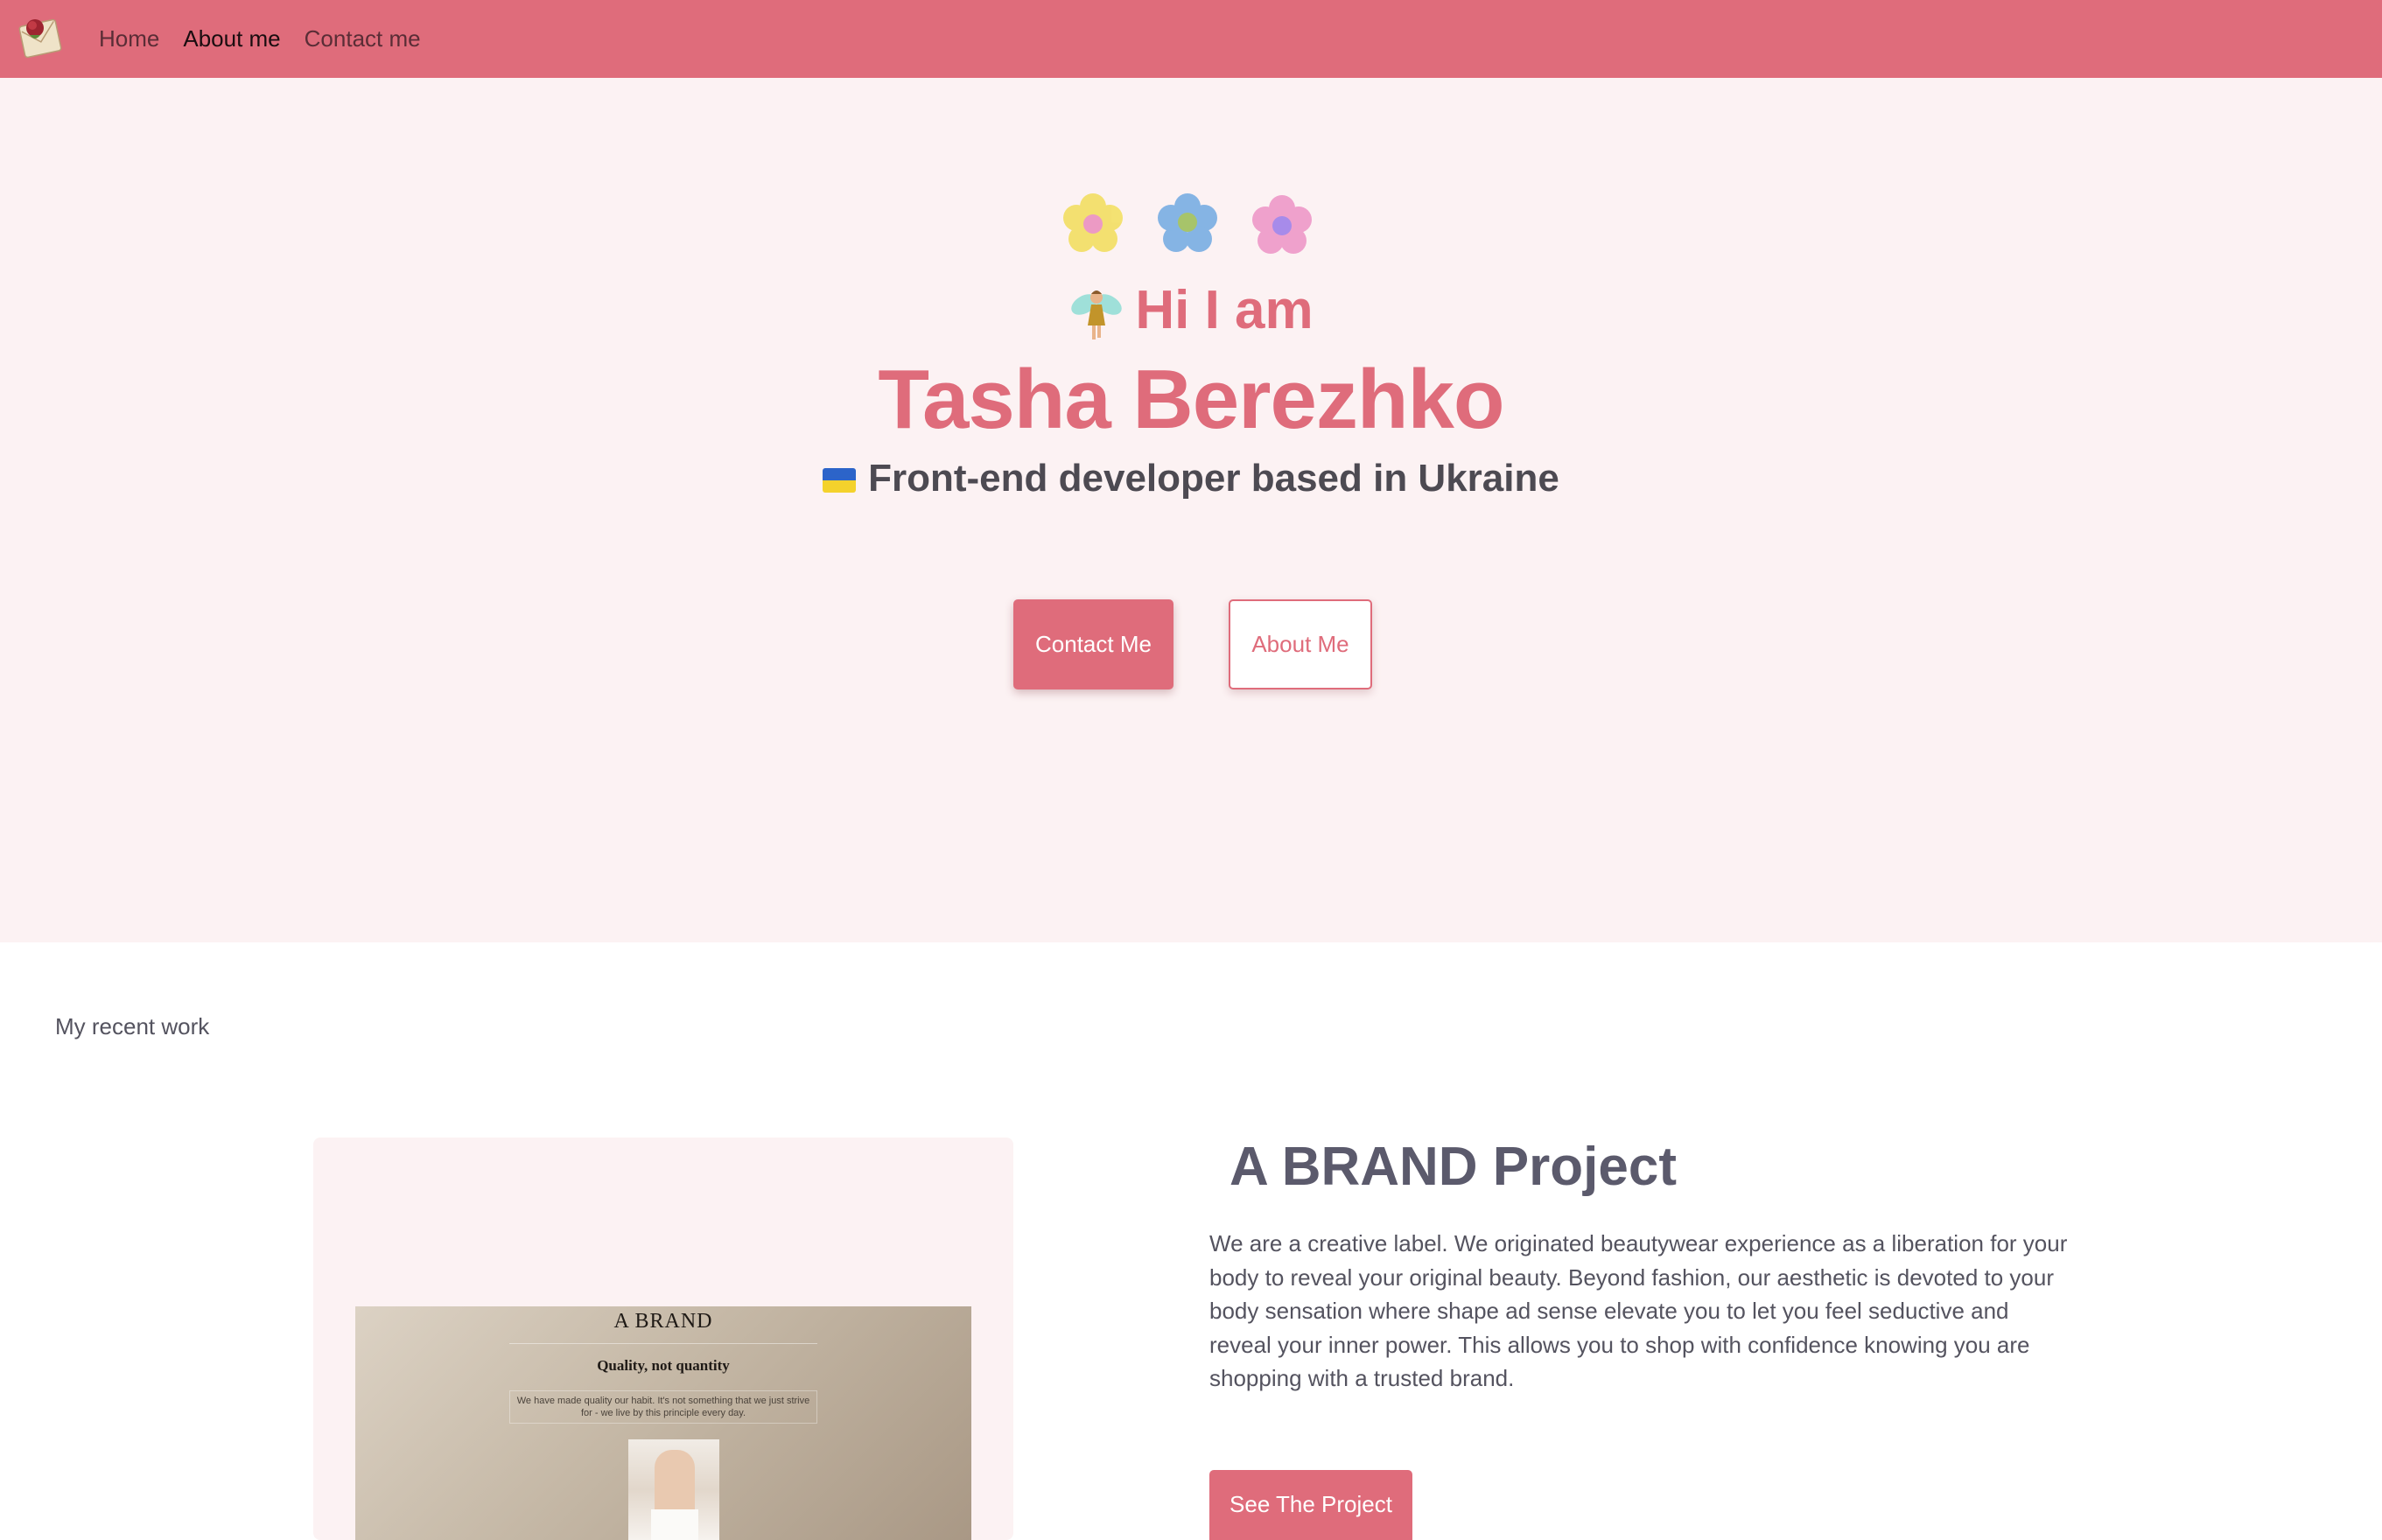 This screenshot has height=1540, width=2382. Describe the element at coordinates (1093, 222) in the screenshot. I see `yellow-flower-icon` at that location.